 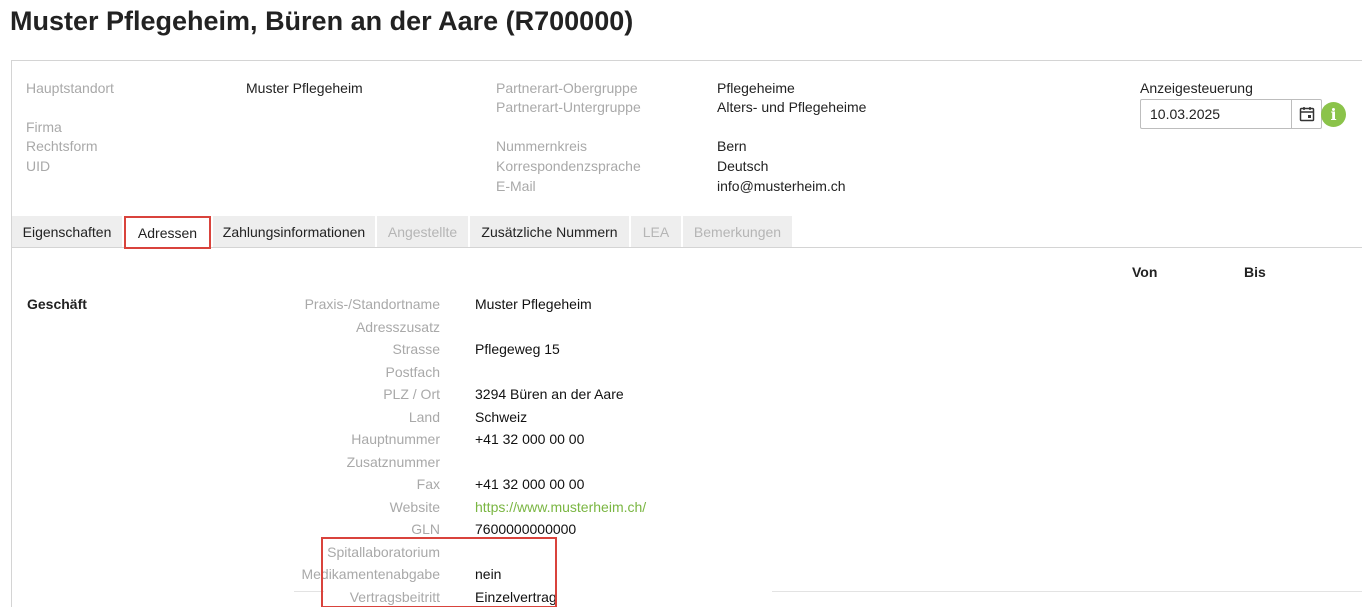 What do you see at coordinates (542, 146) in the screenshot?
I see `nummernkreis-label: Nummernkreis` at bounding box center [542, 146].